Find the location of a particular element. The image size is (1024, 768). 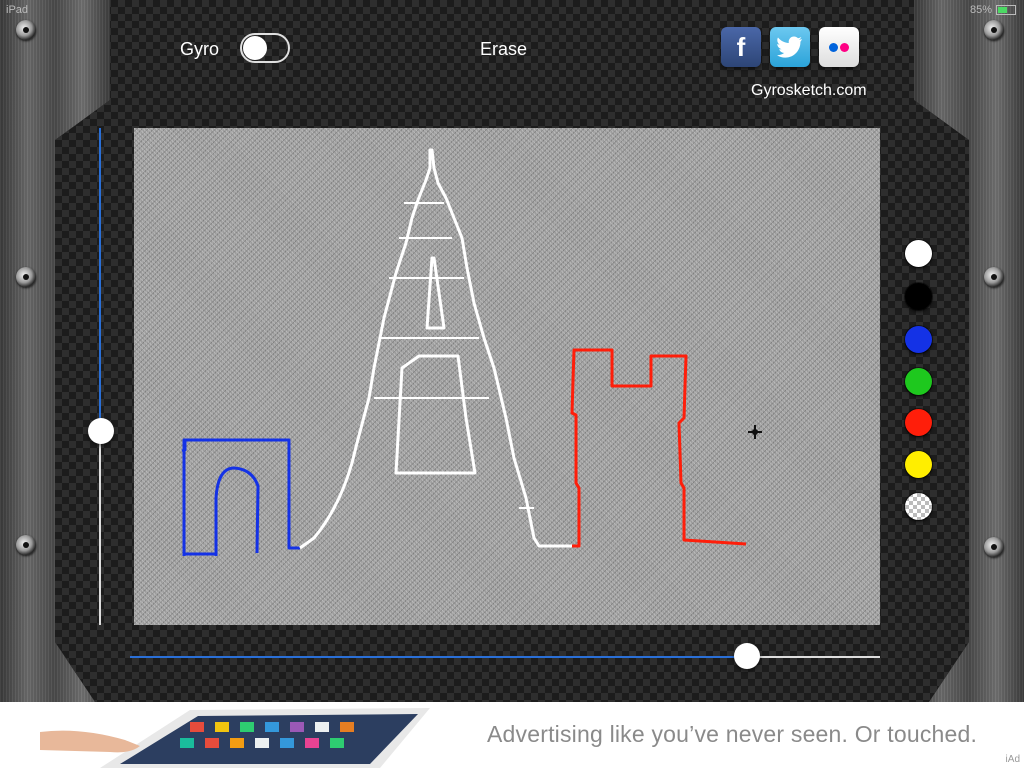

crosshair-cursor-icon is located at coordinates (755, 432).